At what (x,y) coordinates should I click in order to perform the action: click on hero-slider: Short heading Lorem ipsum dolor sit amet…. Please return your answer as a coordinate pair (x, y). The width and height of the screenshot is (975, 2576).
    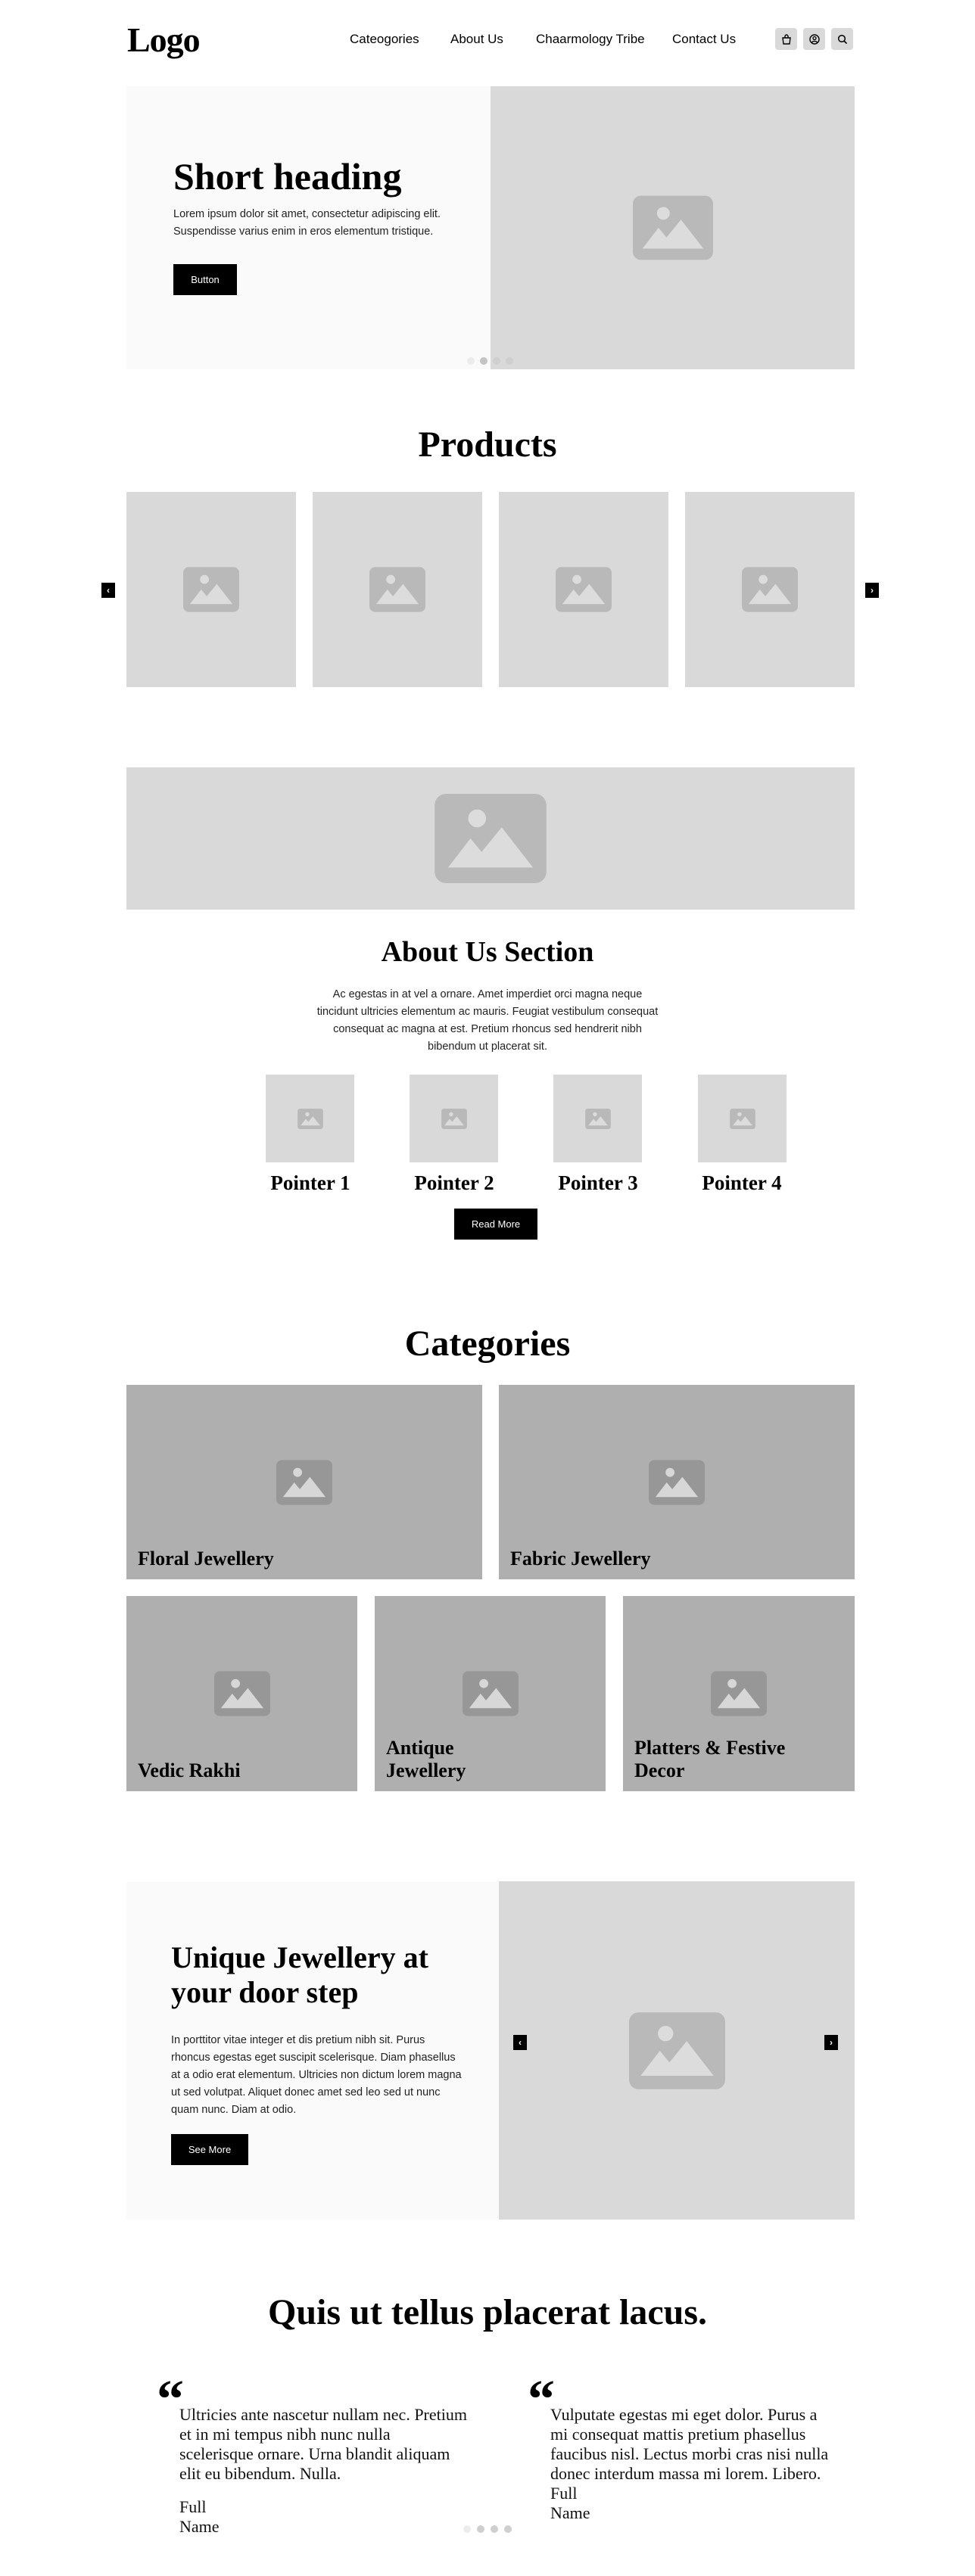
    Looking at the image, I should click on (491, 227).